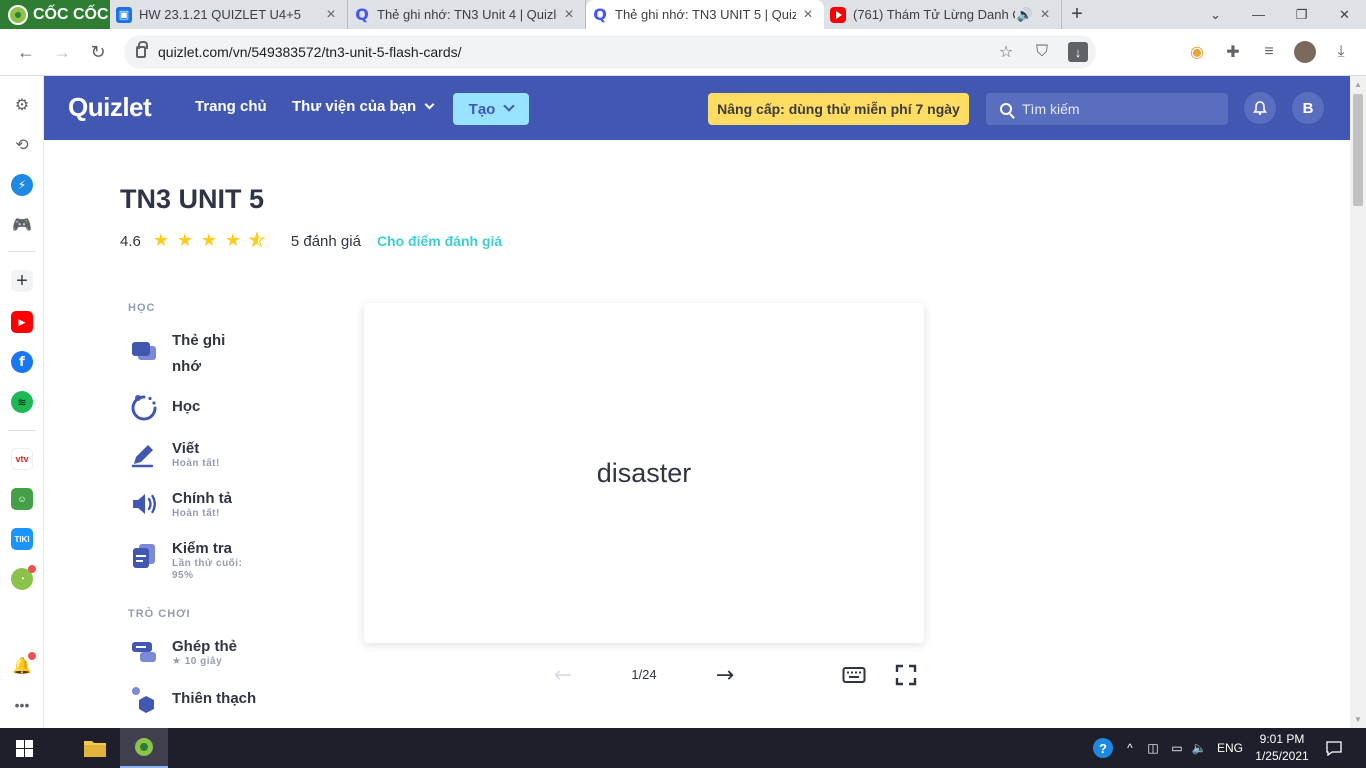  What do you see at coordinates (55, 14) in the screenshot?
I see `coccoc-menu-button: CỐC CỐC` at bounding box center [55, 14].